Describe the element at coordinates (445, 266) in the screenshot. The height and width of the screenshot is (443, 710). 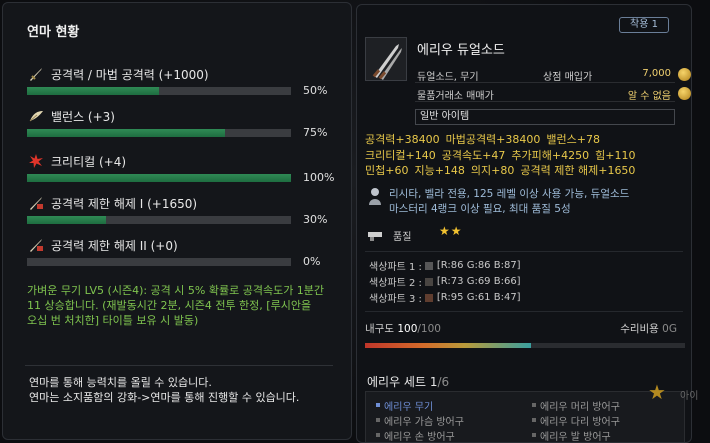
I see `color-part-1: 색상파트 1 : [R:86 G:86 B:87]` at that location.